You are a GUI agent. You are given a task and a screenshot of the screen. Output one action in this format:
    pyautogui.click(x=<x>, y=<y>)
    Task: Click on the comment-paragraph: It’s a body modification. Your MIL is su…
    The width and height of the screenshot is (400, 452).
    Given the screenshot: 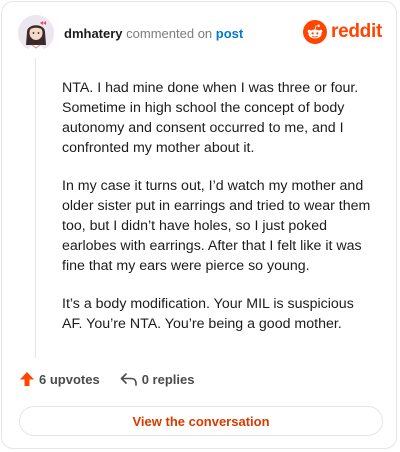 What is the action you would take?
    pyautogui.click(x=208, y=314)
    